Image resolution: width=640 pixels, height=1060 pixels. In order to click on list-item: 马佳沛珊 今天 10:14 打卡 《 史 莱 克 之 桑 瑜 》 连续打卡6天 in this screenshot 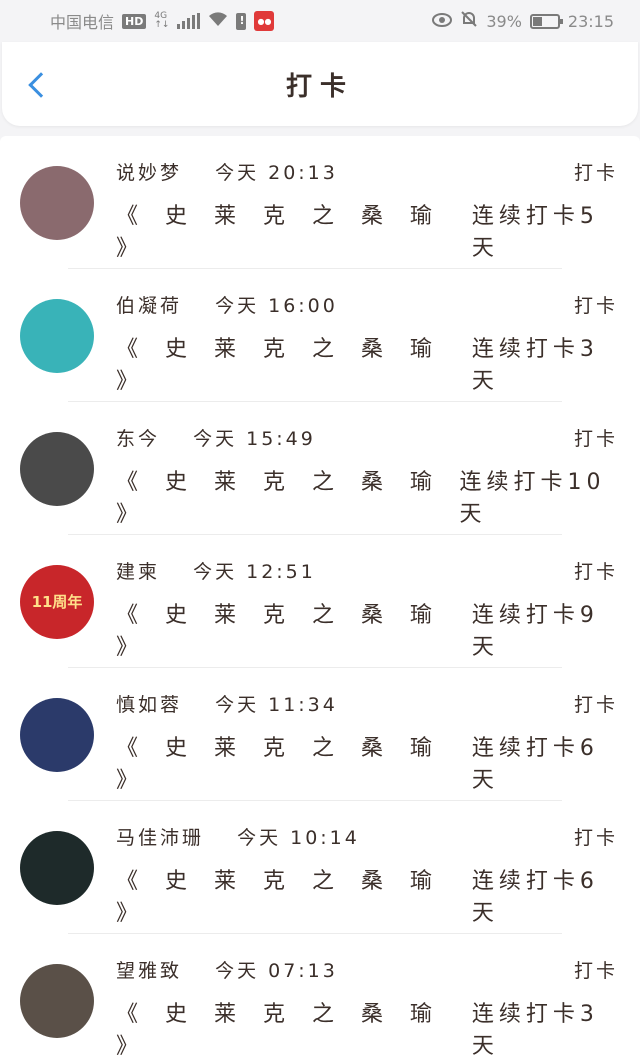, I will do `click(320, 867)`.